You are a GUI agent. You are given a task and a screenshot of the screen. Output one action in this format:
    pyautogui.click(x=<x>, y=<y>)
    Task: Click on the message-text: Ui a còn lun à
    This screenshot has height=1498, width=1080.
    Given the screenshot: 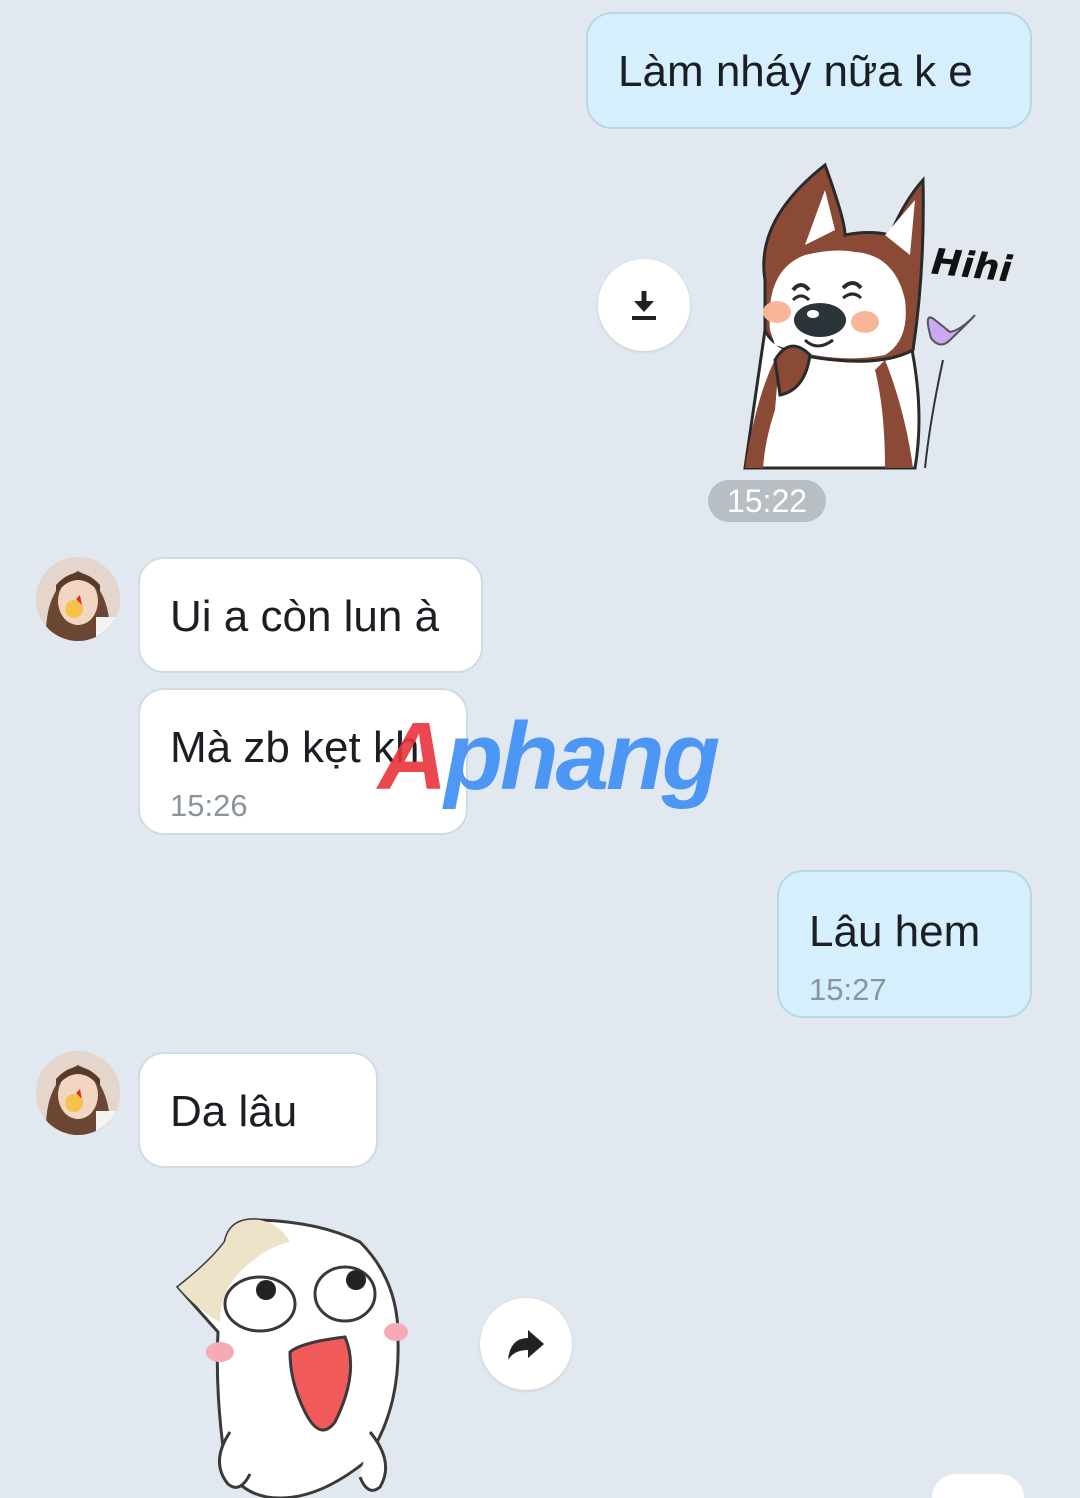 What is the action you would take?
    pyautogui.click(x=305, y=616)
    